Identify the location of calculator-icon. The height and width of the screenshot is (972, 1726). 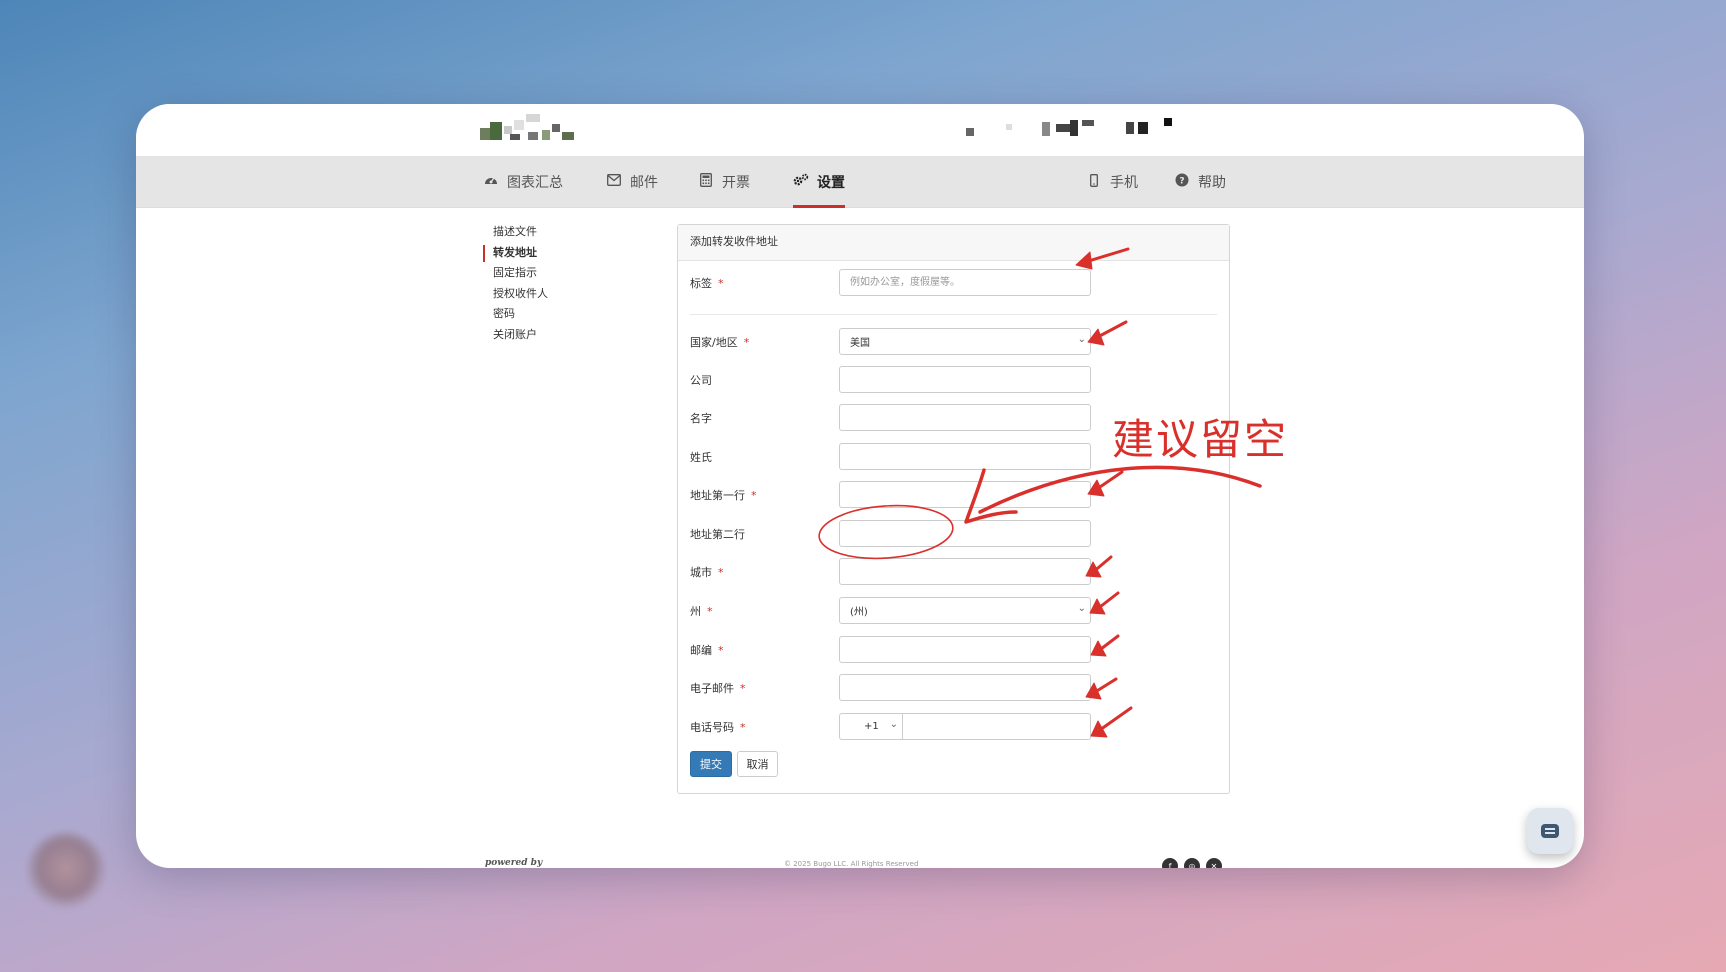
(706, 182).